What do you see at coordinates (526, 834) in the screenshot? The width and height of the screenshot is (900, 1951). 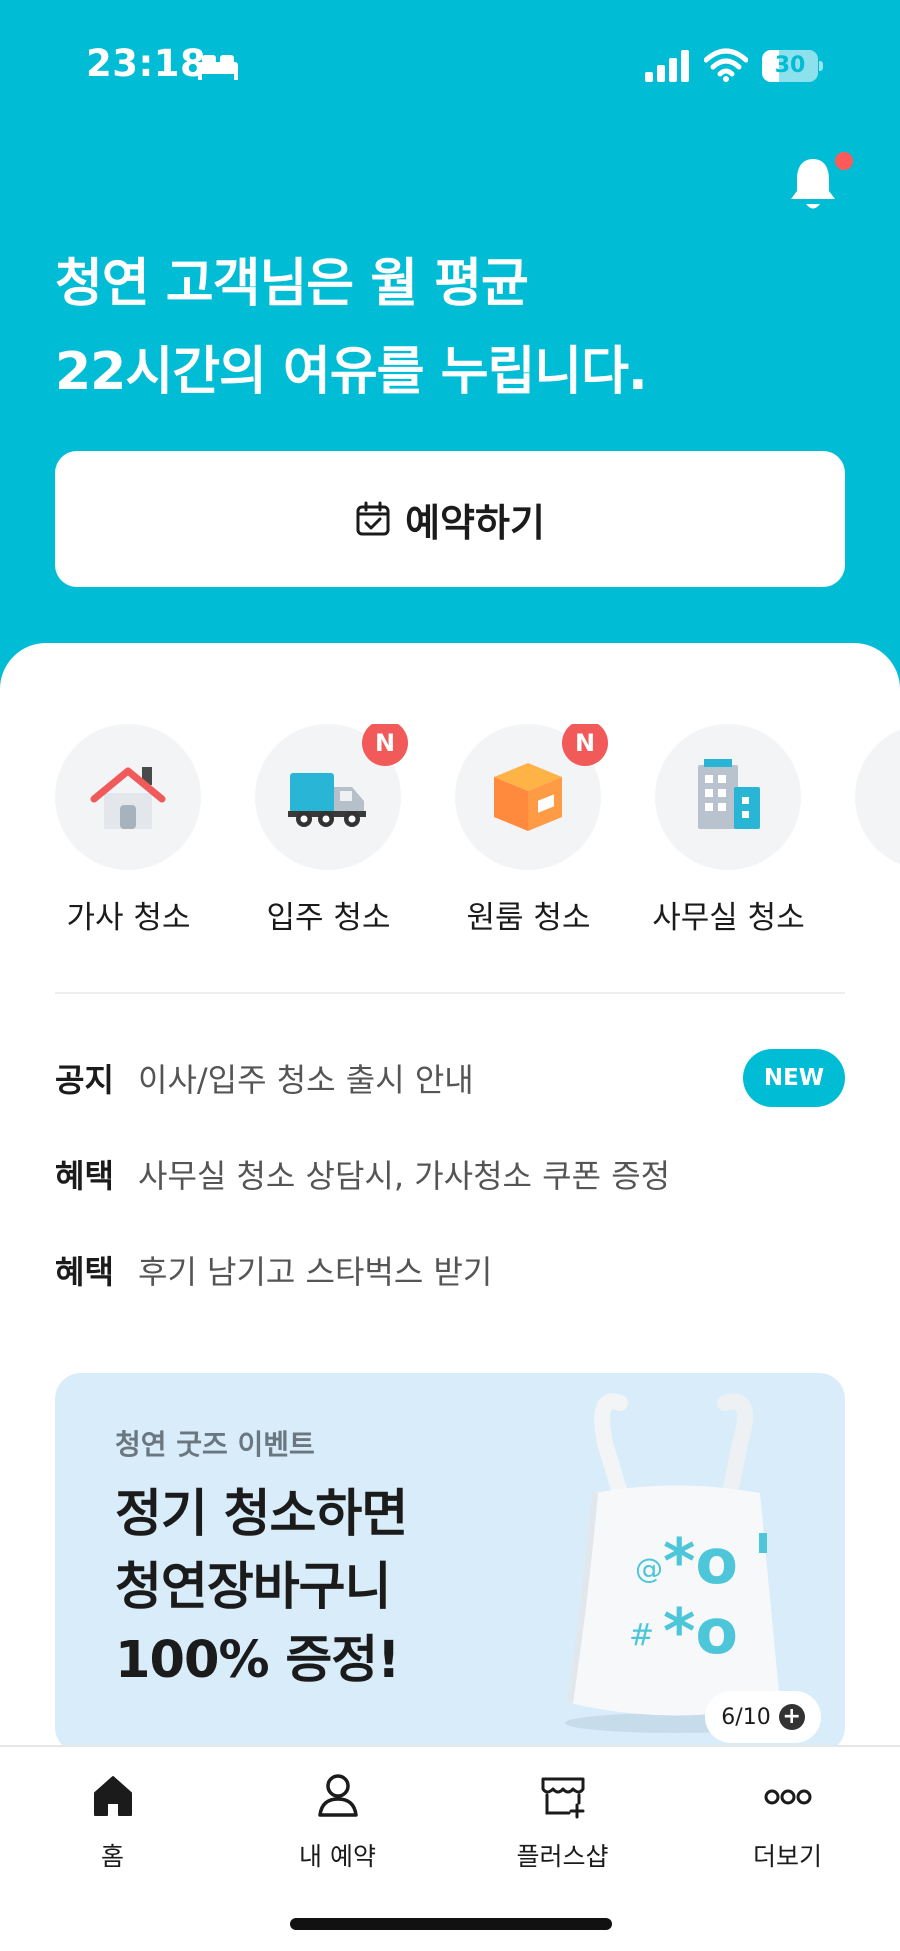 I see `service-studio-cleaning: N 원룸 청소` at bounding box center [526, 834].